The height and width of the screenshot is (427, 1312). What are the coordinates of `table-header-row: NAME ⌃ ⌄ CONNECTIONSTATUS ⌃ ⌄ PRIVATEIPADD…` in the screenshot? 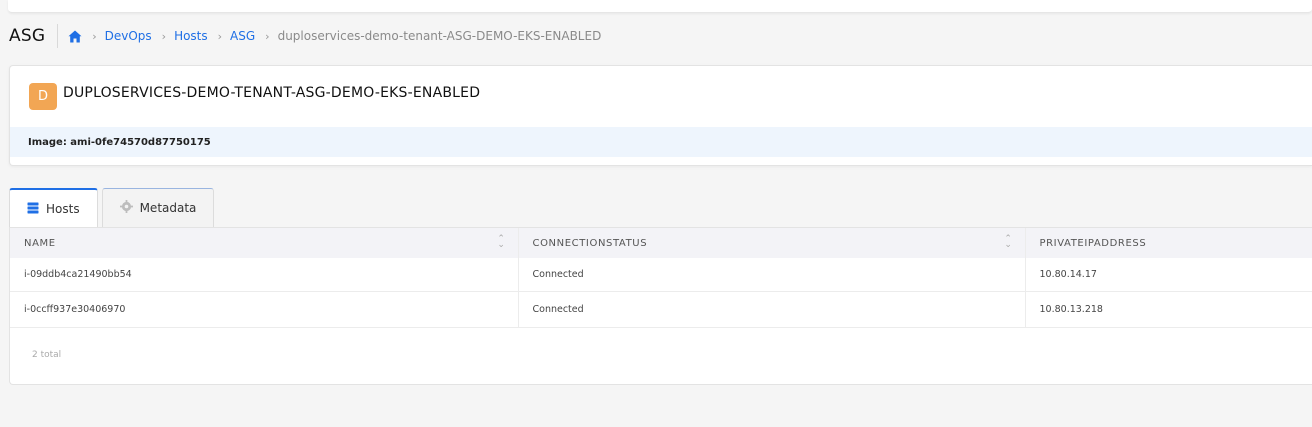 It's located at (661, 243).